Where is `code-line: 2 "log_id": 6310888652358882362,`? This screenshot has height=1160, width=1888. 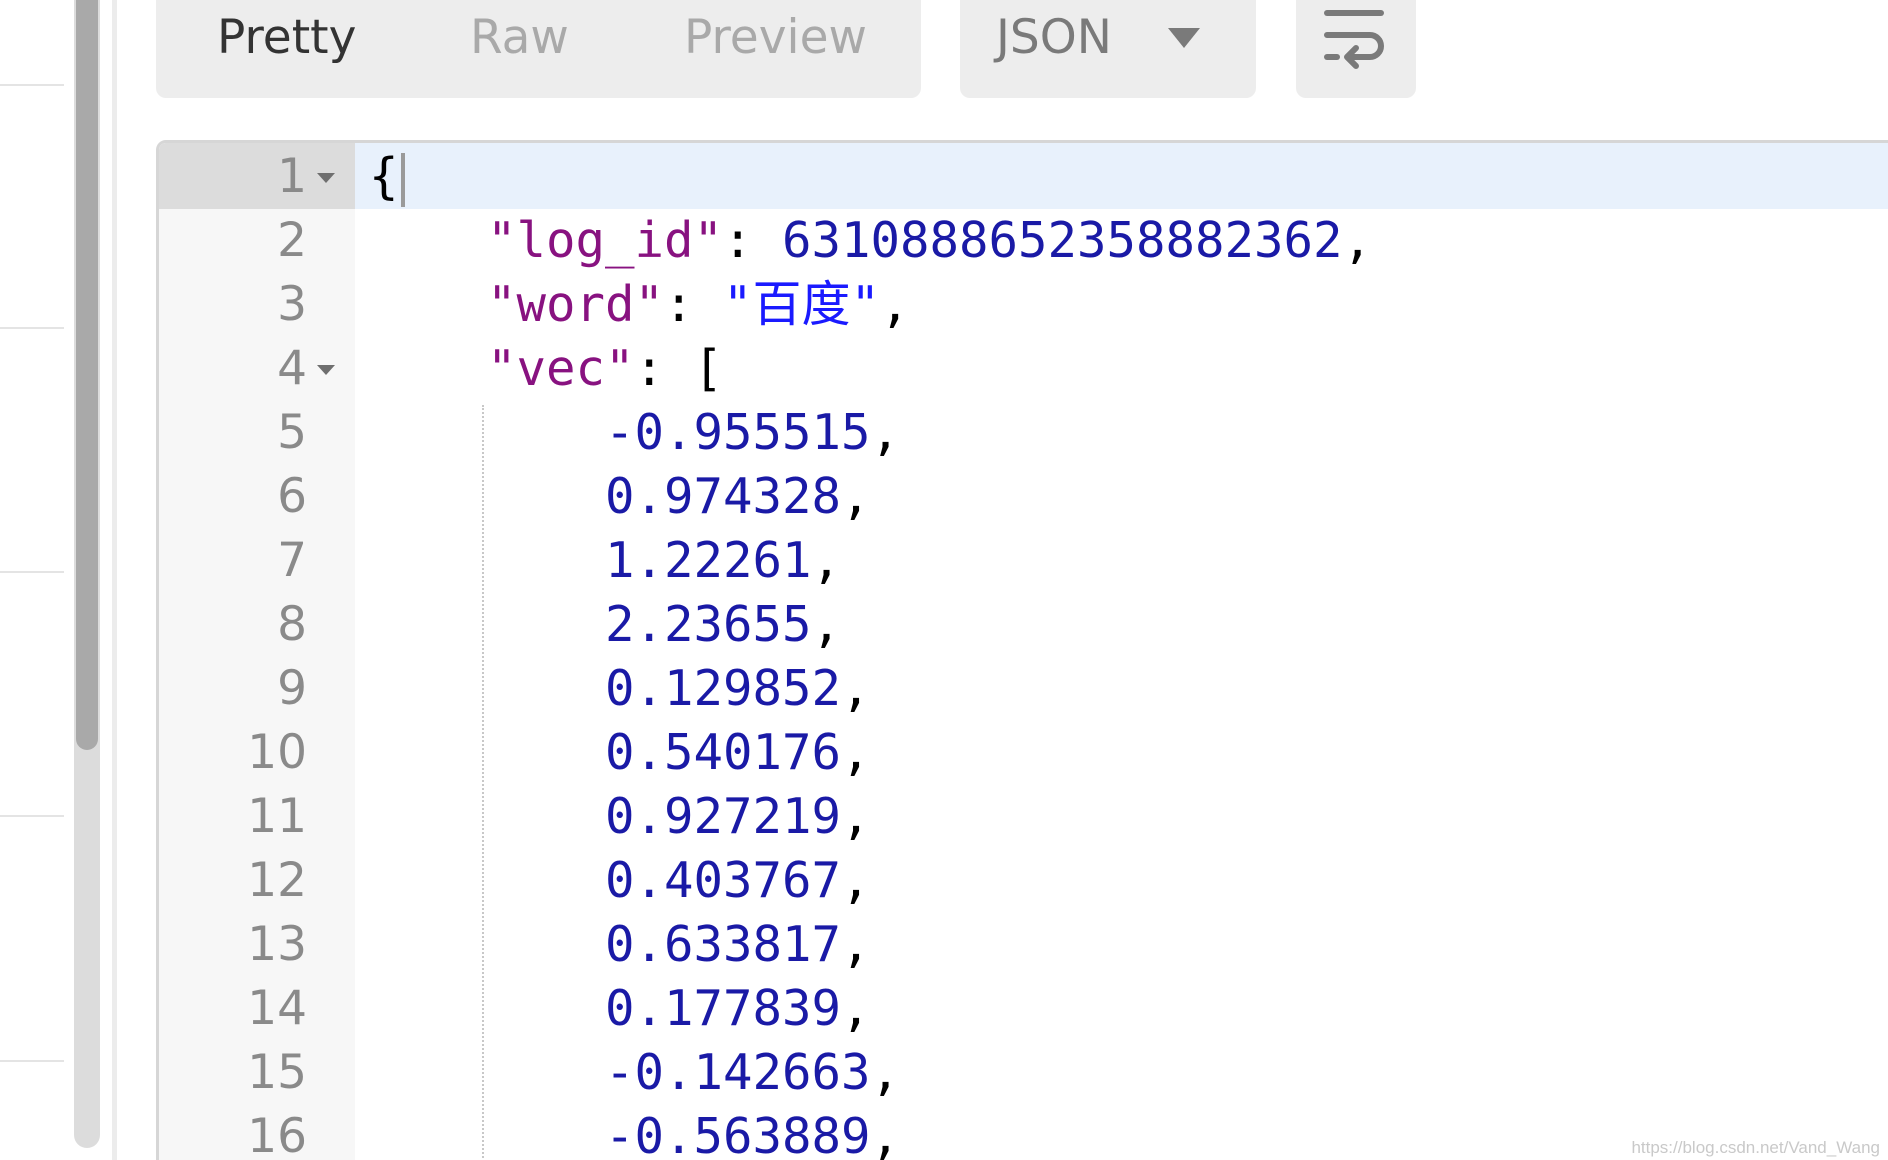 code-line: 2 "log_id": 6310888652358882362, is located at coordinates (1023, 241).